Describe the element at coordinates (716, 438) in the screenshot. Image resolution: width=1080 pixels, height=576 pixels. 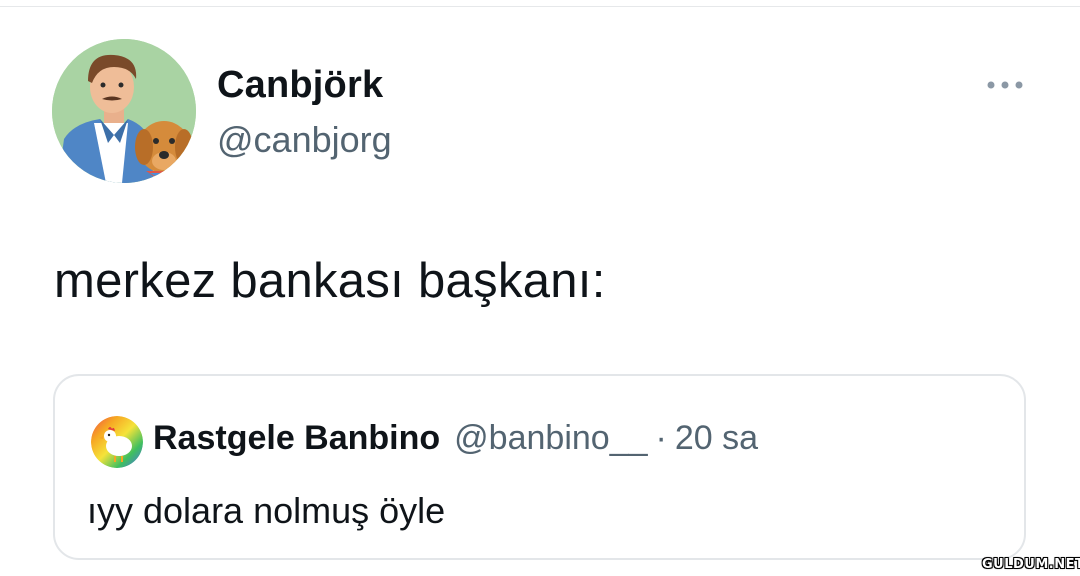
I see `quoted-timestamp: 20 sa` at that location.